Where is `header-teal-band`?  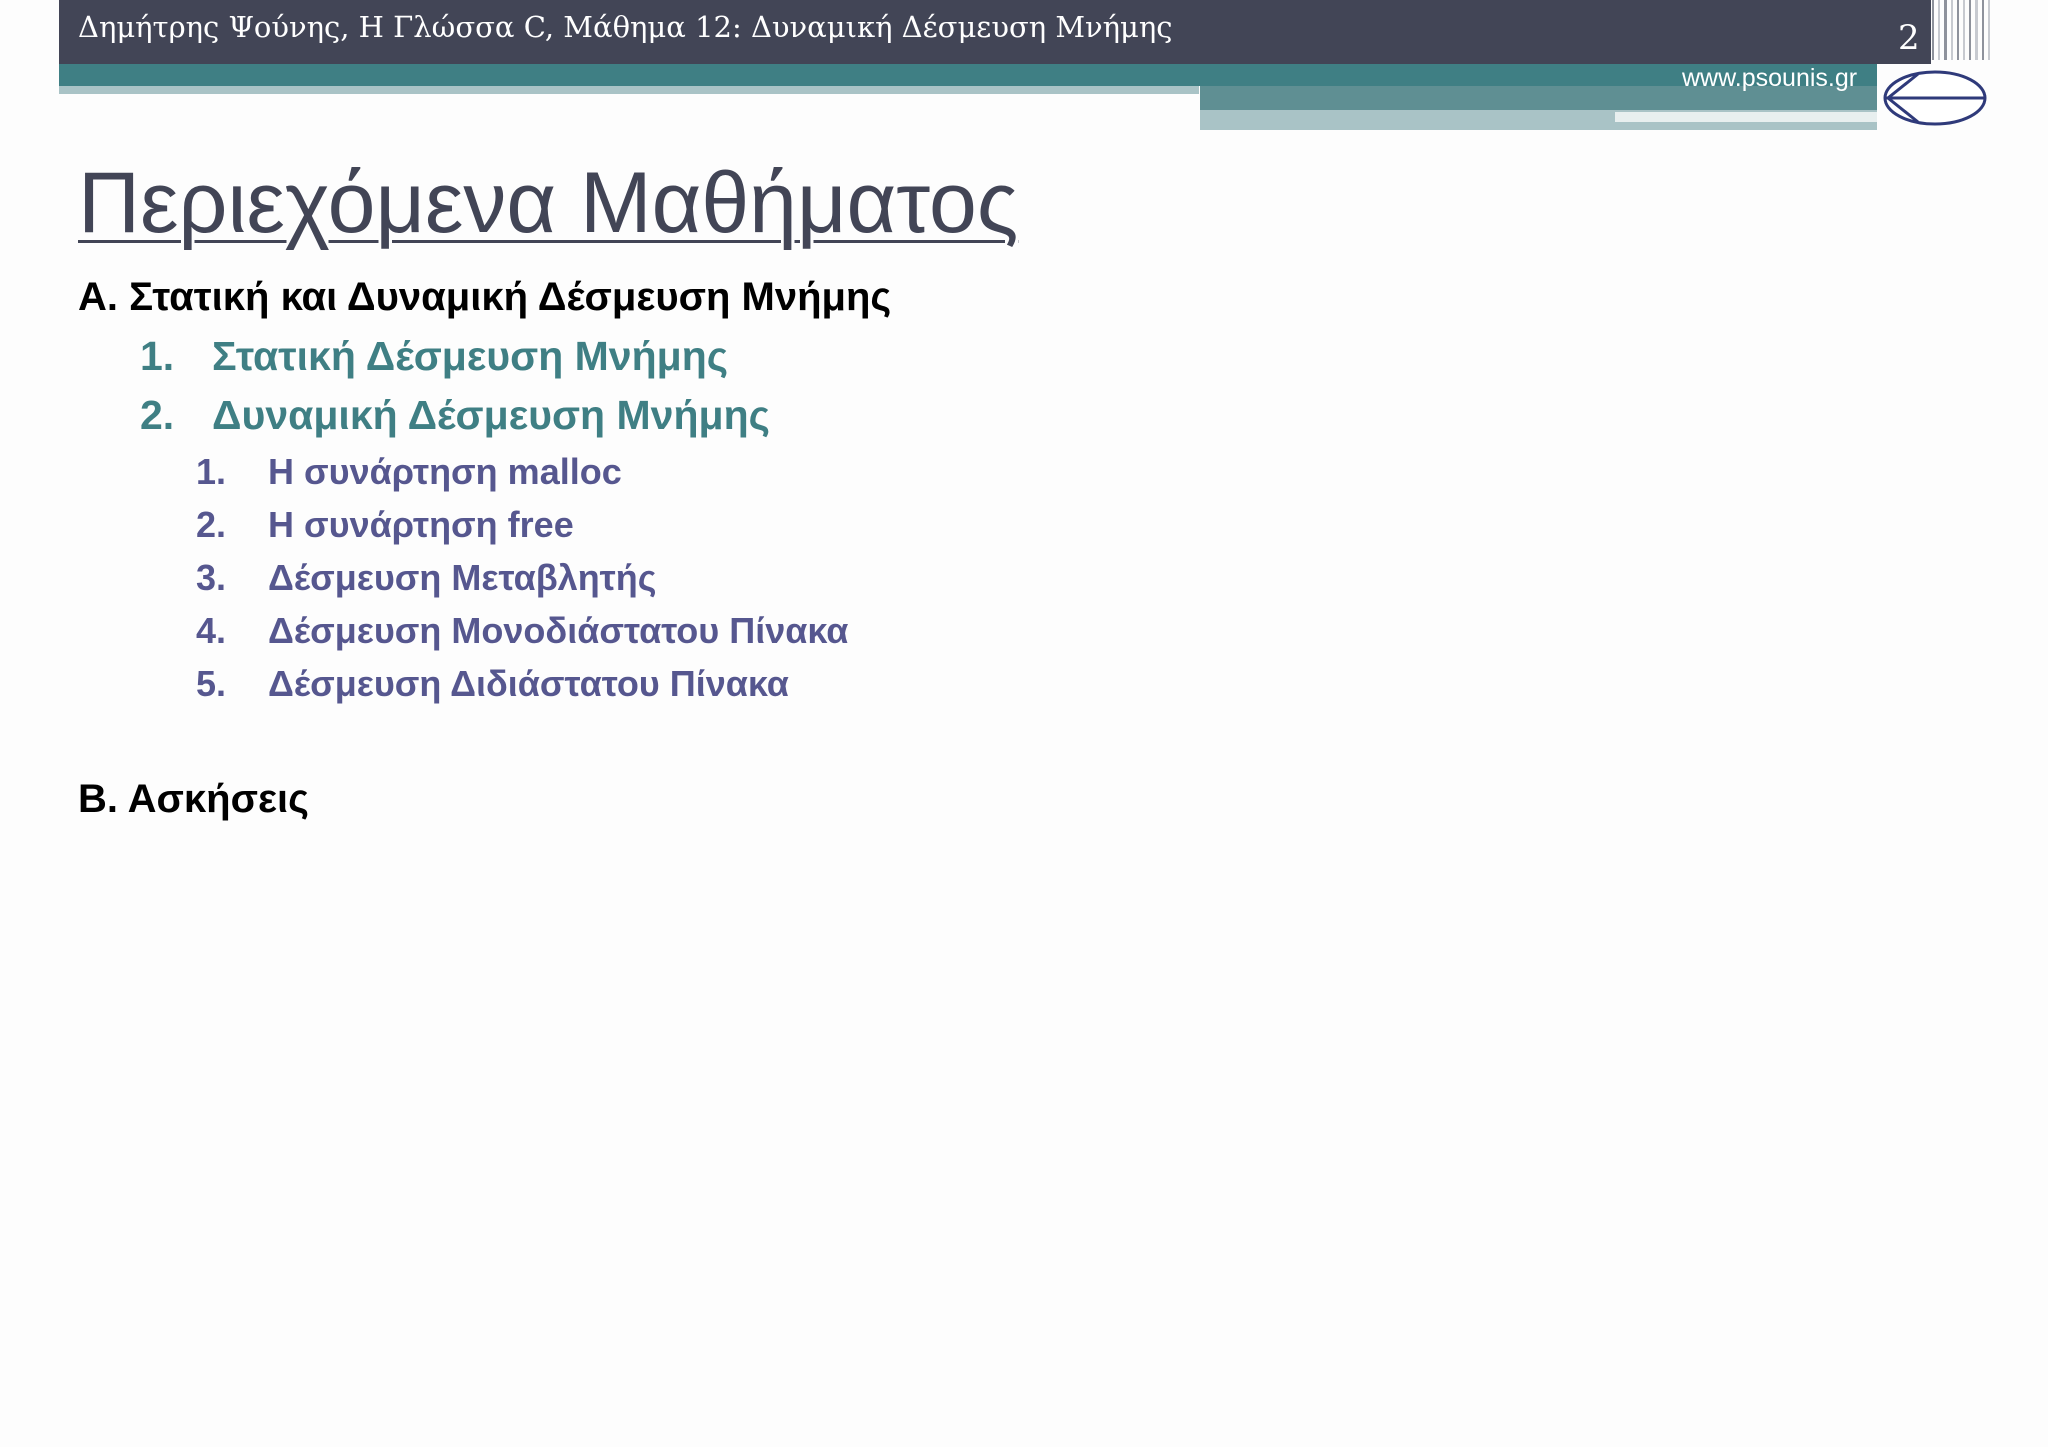
header-teal-band is located at coordinates (968, 75).